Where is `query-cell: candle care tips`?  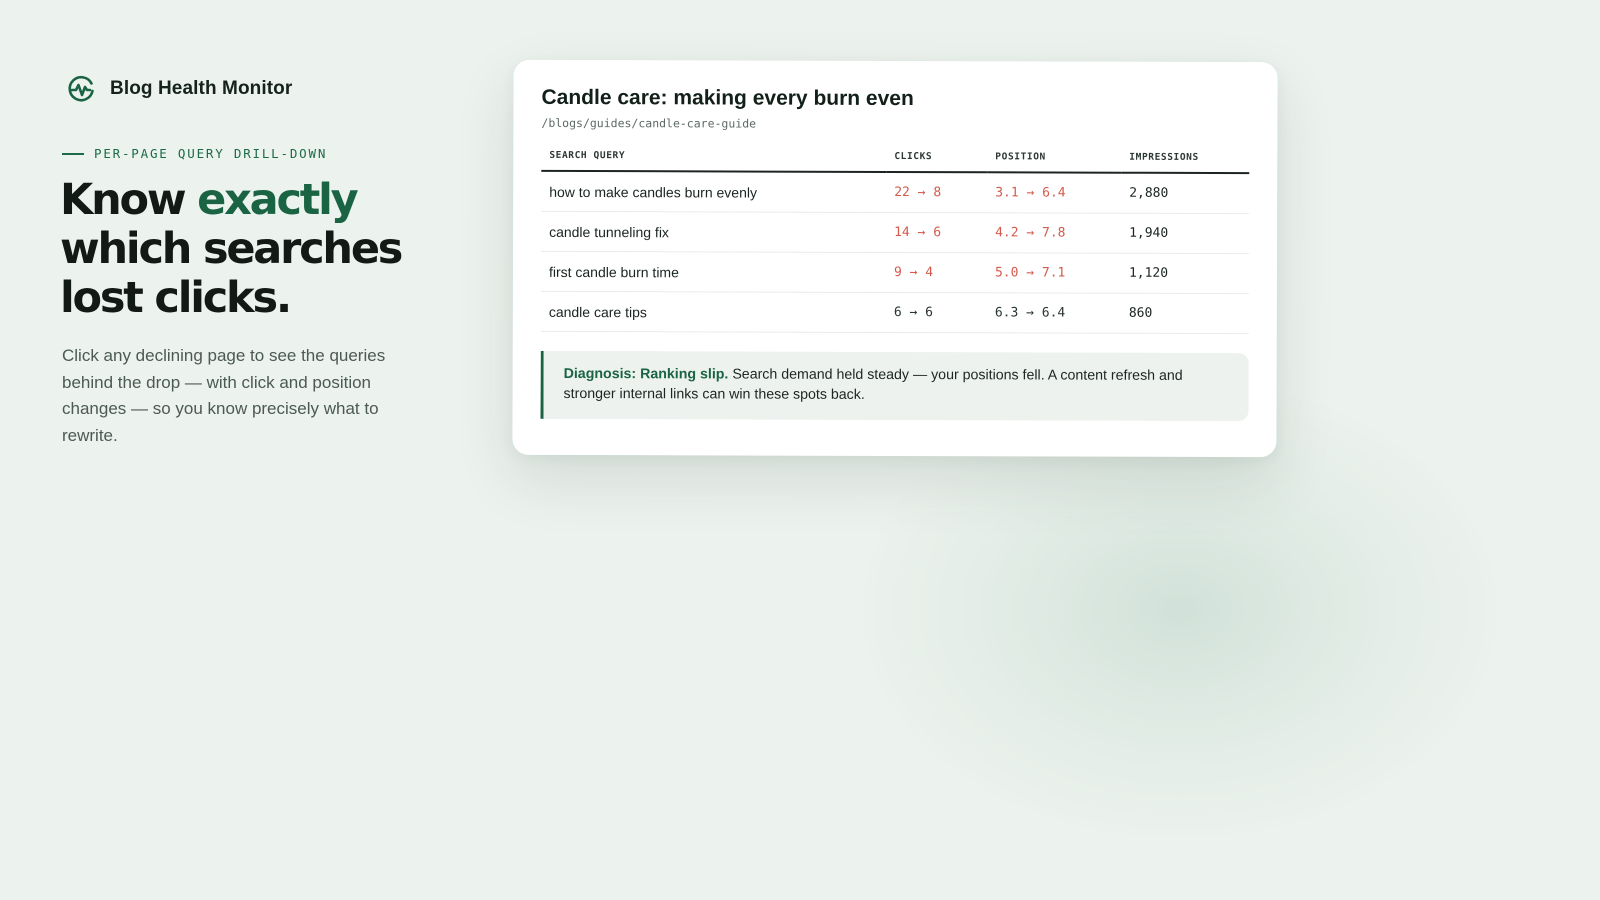
query-cell: candle care tips is located at coordinates (713, 312).